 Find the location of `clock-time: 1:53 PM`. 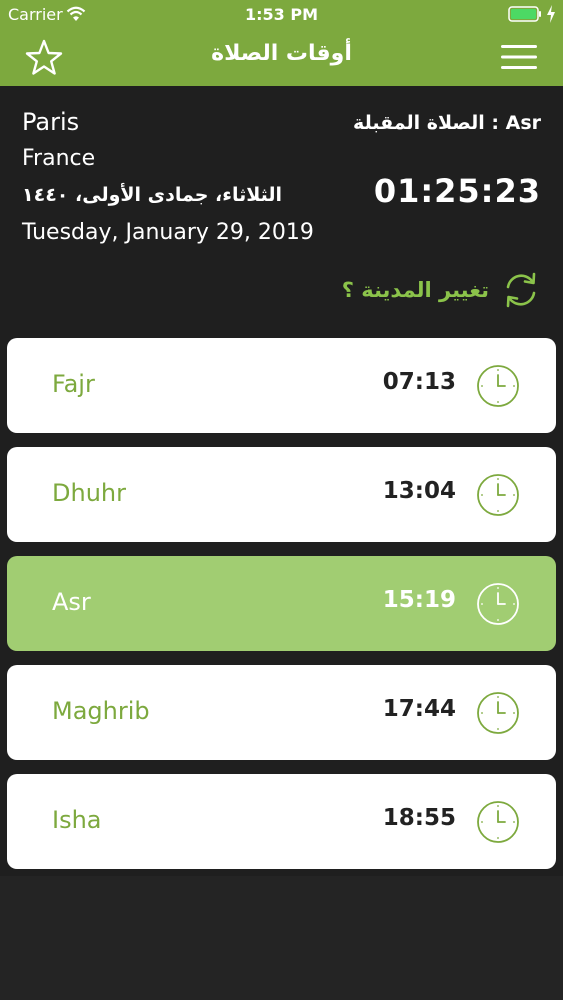

clock-time: 1:53 PM is located at coordinates (281, 14).